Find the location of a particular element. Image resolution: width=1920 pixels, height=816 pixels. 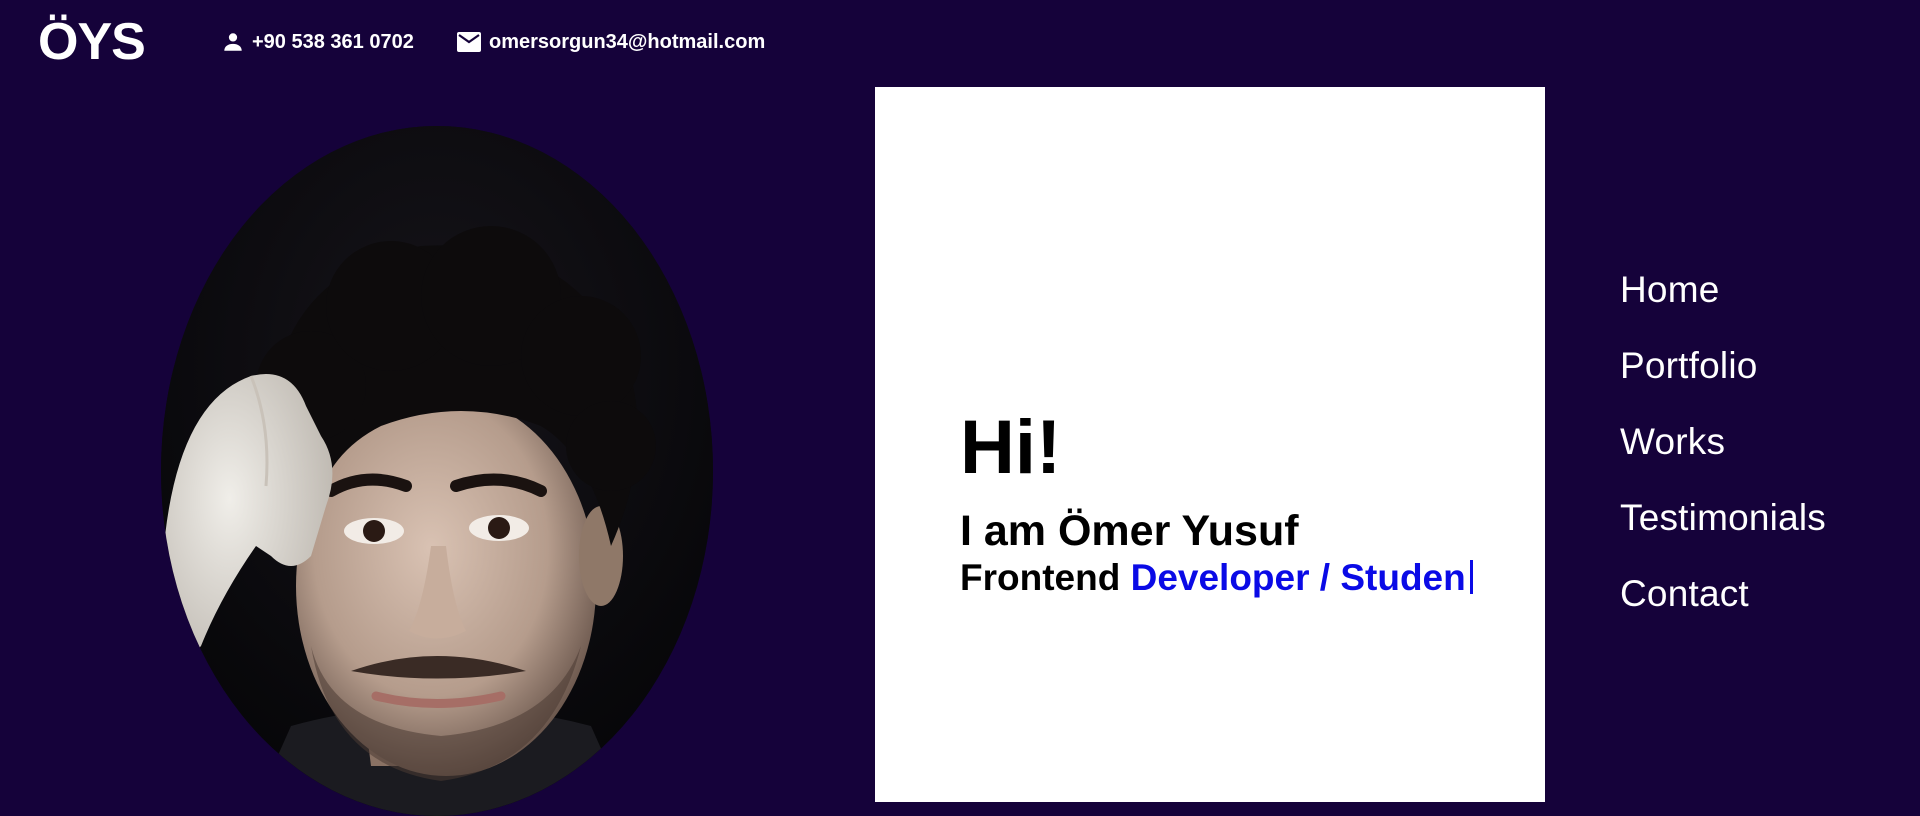

phone-contact: +90 538 361 0702 is located at coordinates (318, 42).